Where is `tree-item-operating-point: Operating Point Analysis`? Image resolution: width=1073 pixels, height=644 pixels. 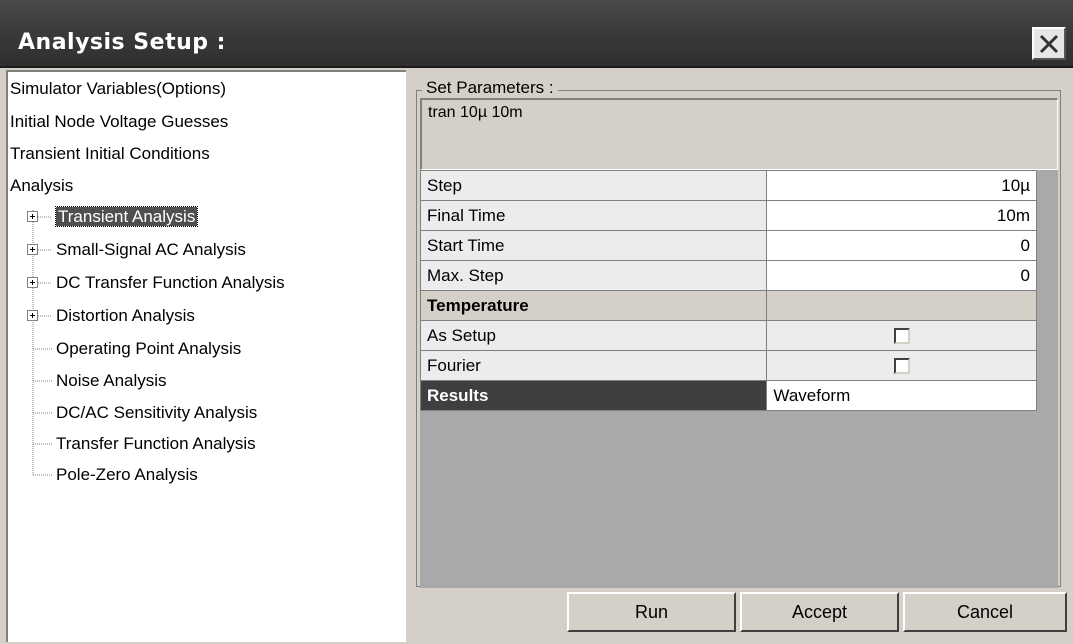 tree-item-operating-point: Operating Point Analysis is located at coordinates (148, 349).